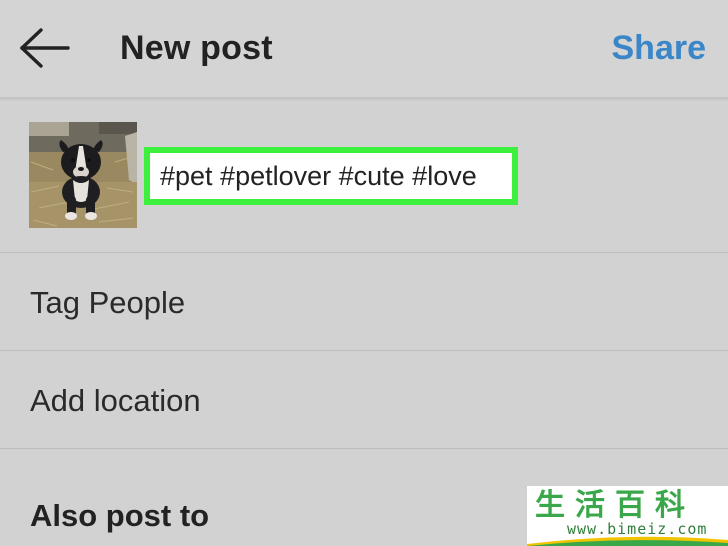 This screenshot has height=546, width=728. Describe the element at coordinates (615, 505) in the screenshot. I see `watermark-logo: 生活百科` at that location.